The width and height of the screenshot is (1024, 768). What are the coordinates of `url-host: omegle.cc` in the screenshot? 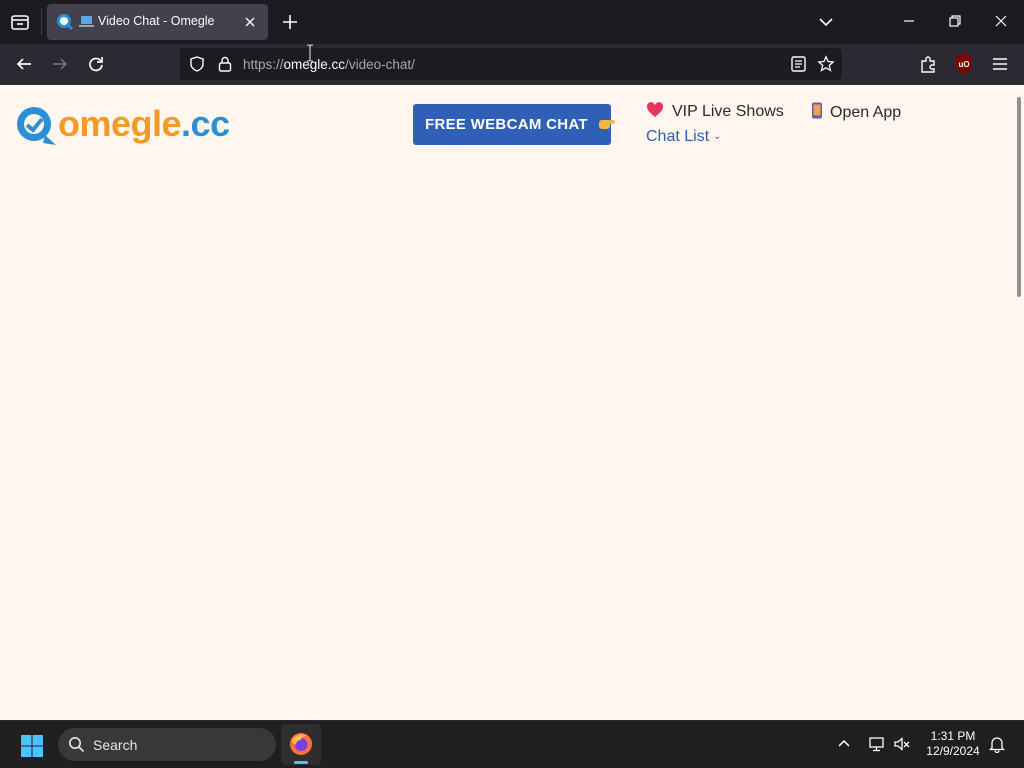 It's located at (314, 64).